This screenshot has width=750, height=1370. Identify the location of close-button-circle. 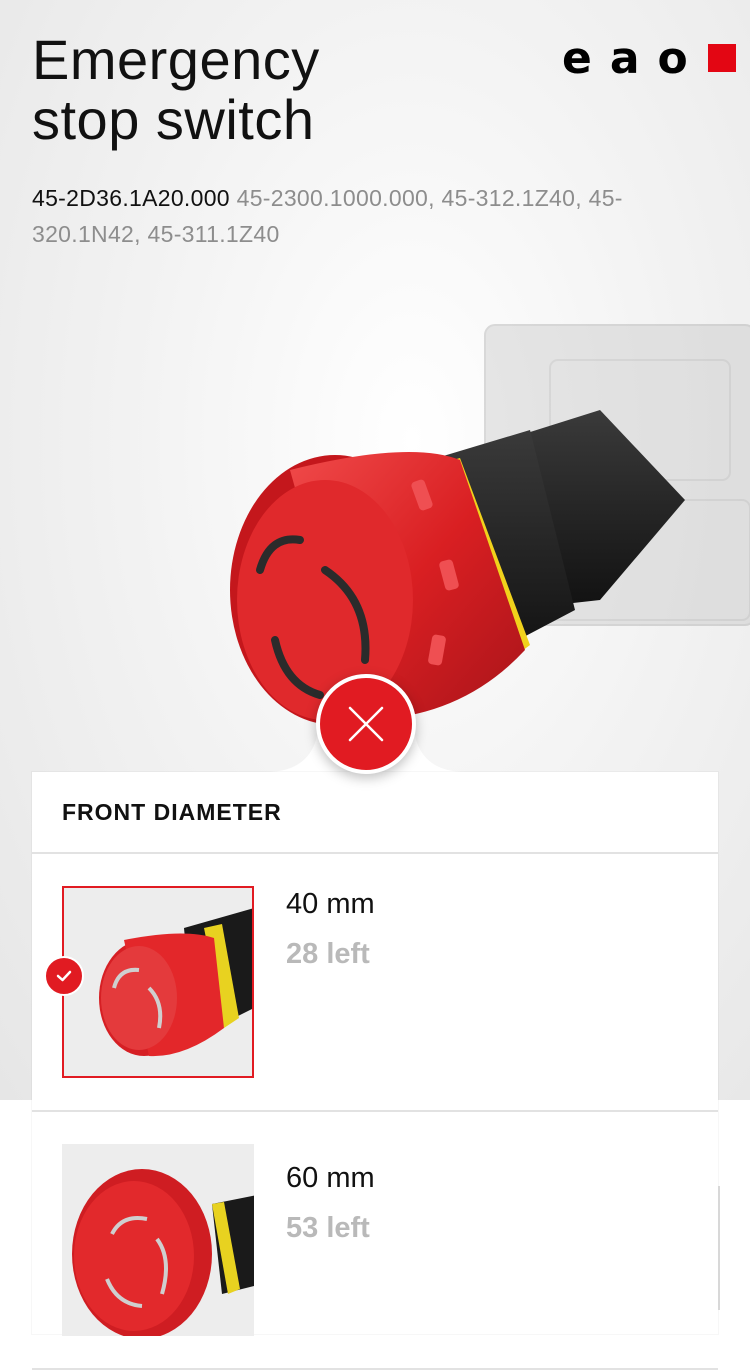
(366, 724).